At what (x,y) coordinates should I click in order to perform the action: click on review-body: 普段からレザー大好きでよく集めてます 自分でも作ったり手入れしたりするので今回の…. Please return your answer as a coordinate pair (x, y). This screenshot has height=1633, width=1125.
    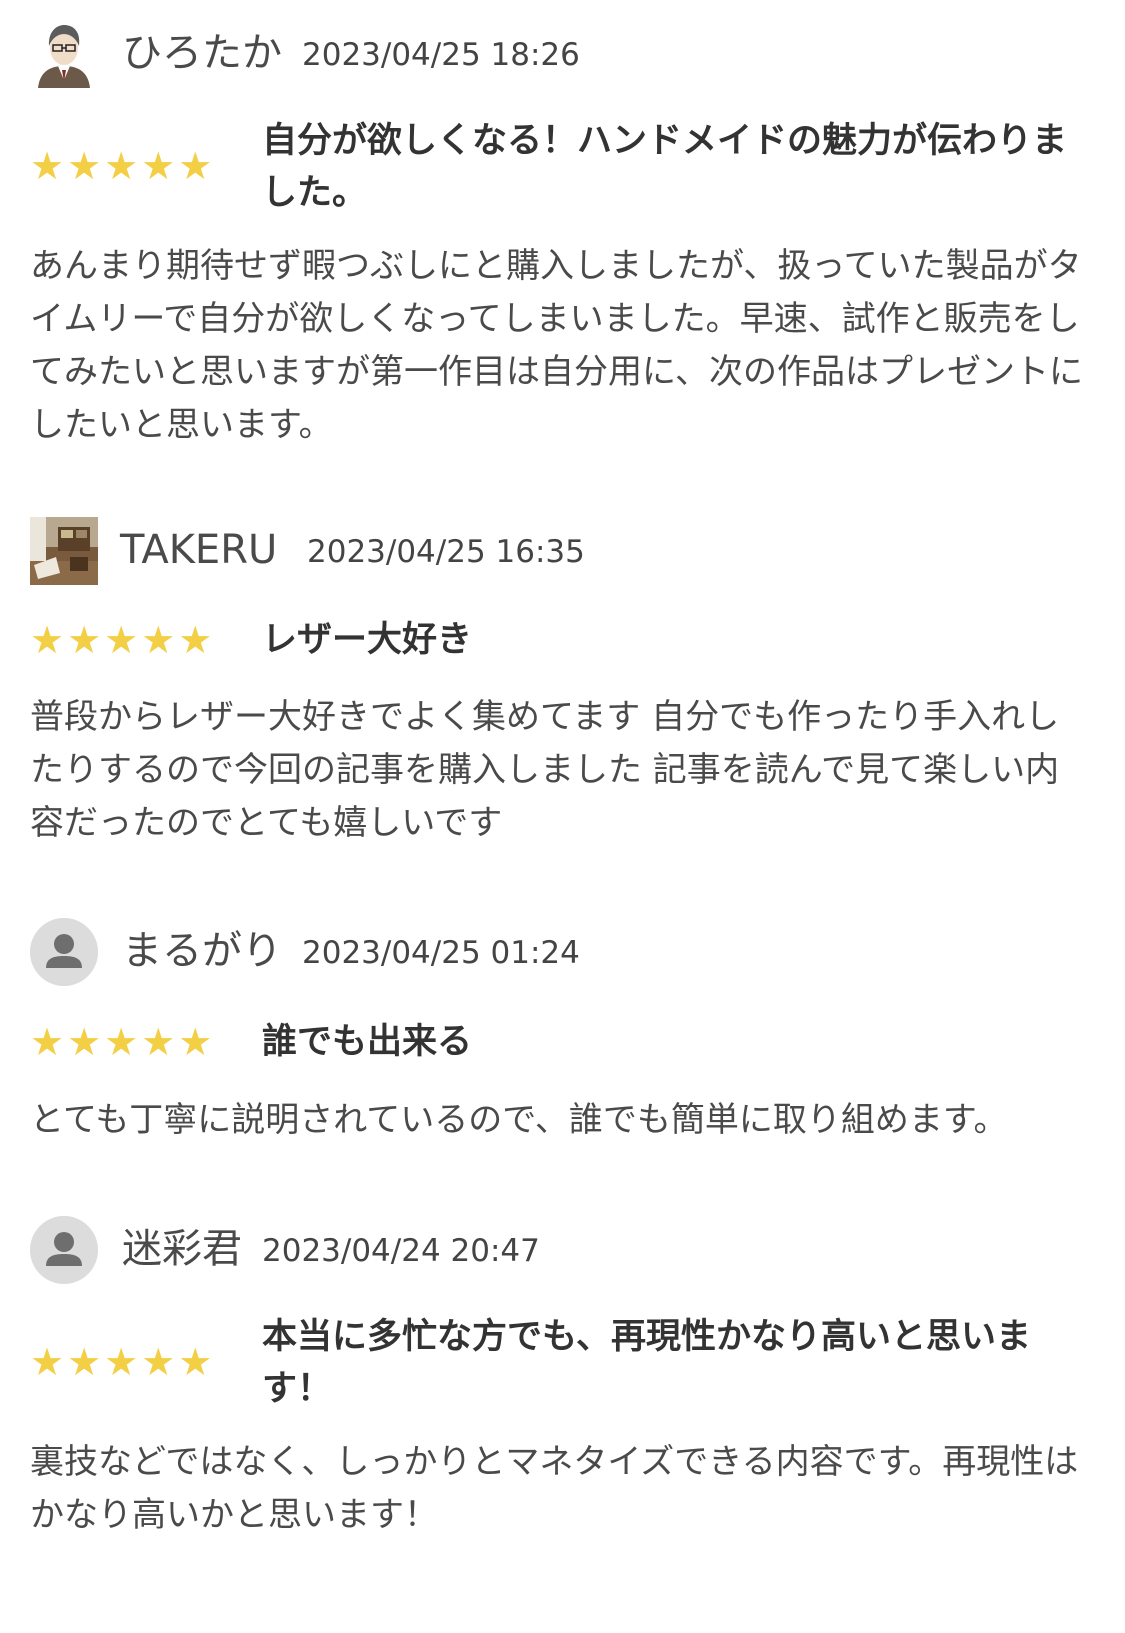
    Looking at the image, I should click on (545, 770).